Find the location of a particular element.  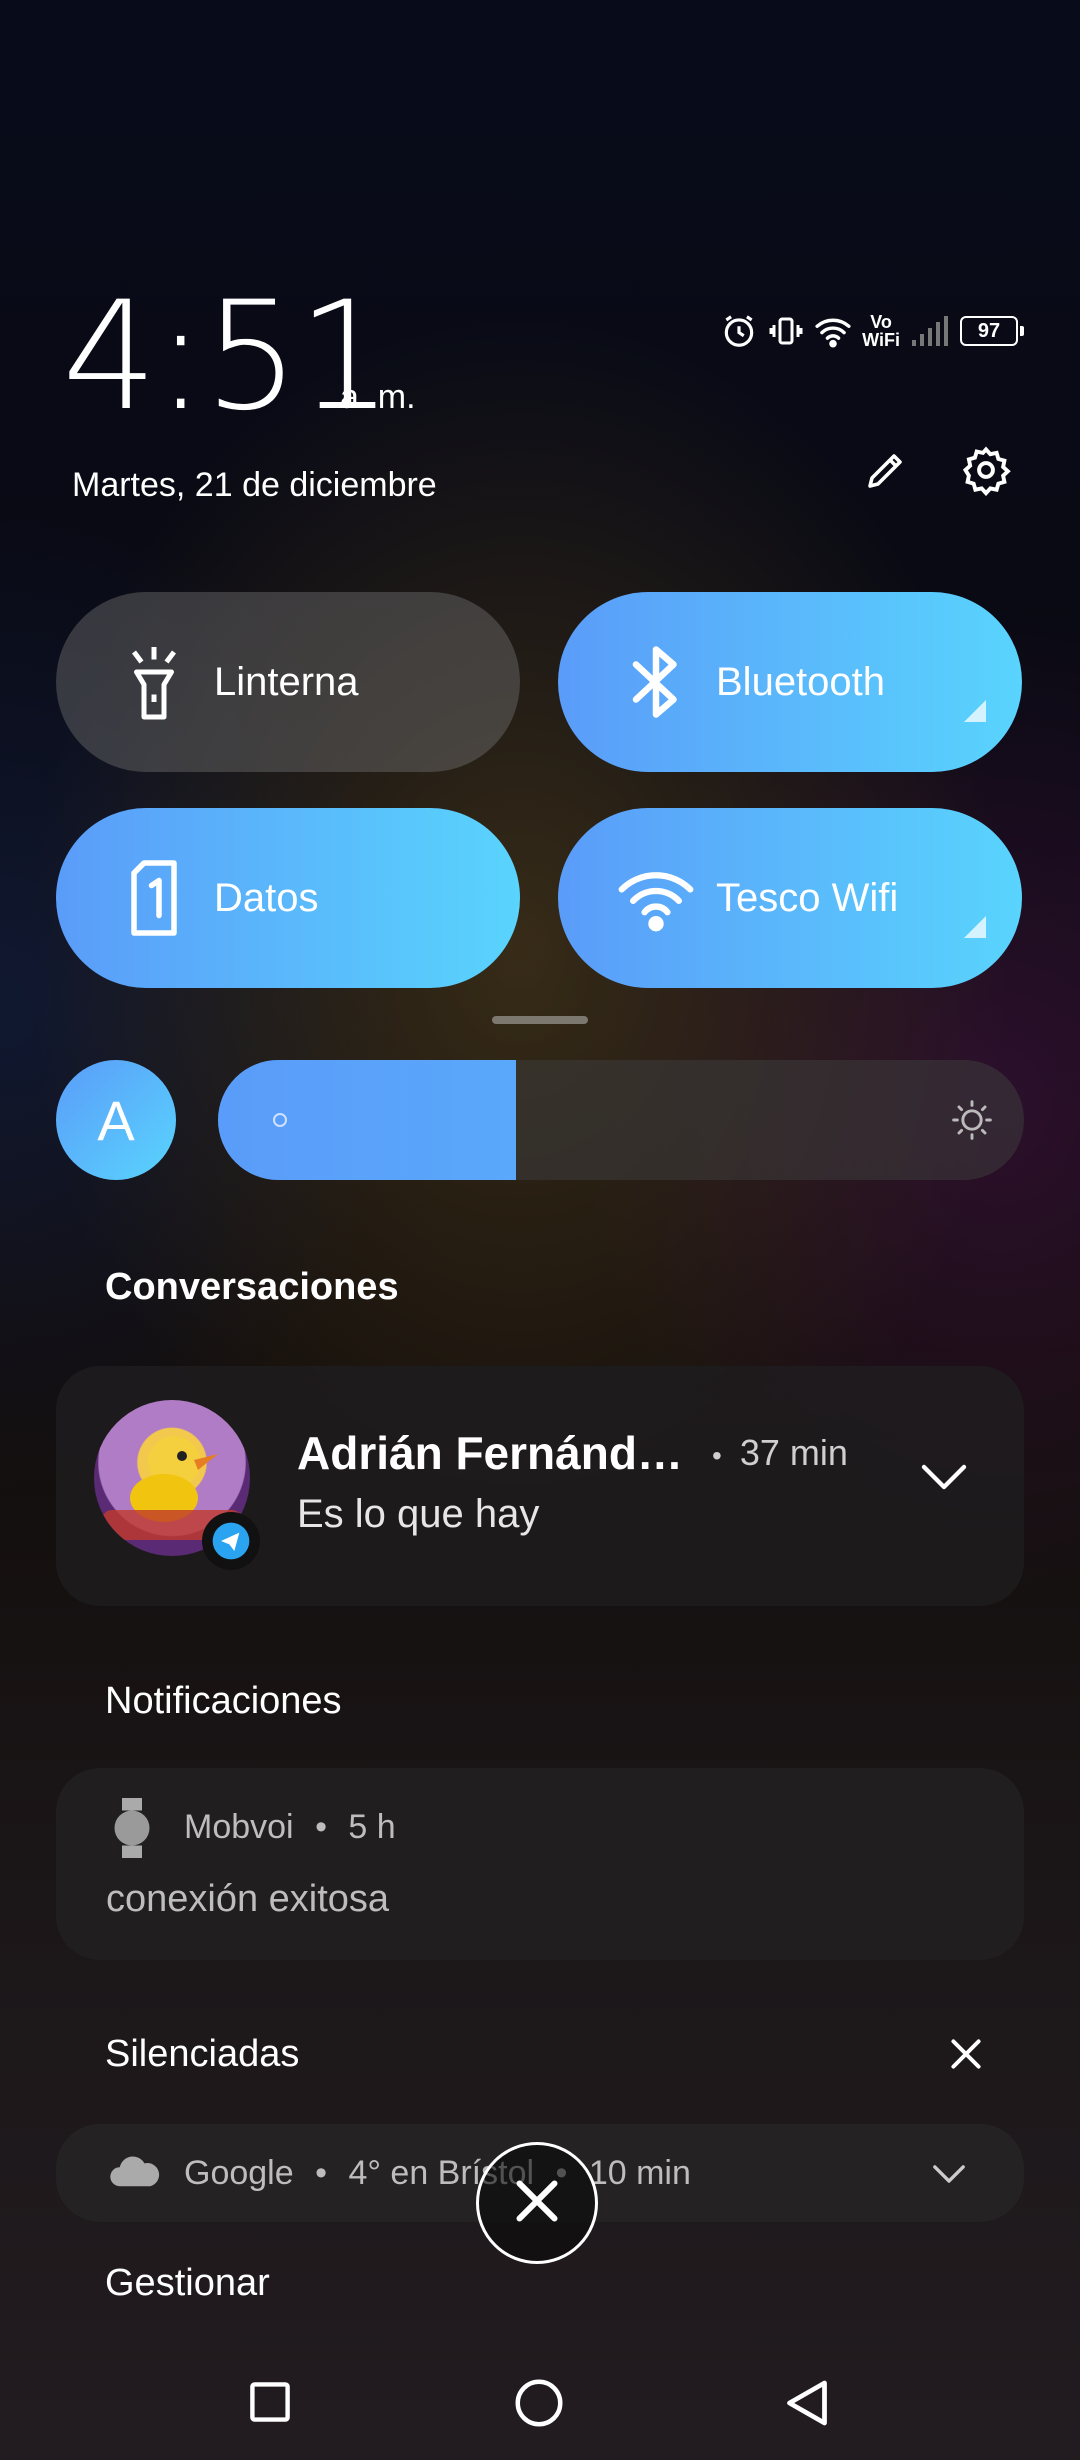

clear-all-button is located at coordinates (537, 2203).